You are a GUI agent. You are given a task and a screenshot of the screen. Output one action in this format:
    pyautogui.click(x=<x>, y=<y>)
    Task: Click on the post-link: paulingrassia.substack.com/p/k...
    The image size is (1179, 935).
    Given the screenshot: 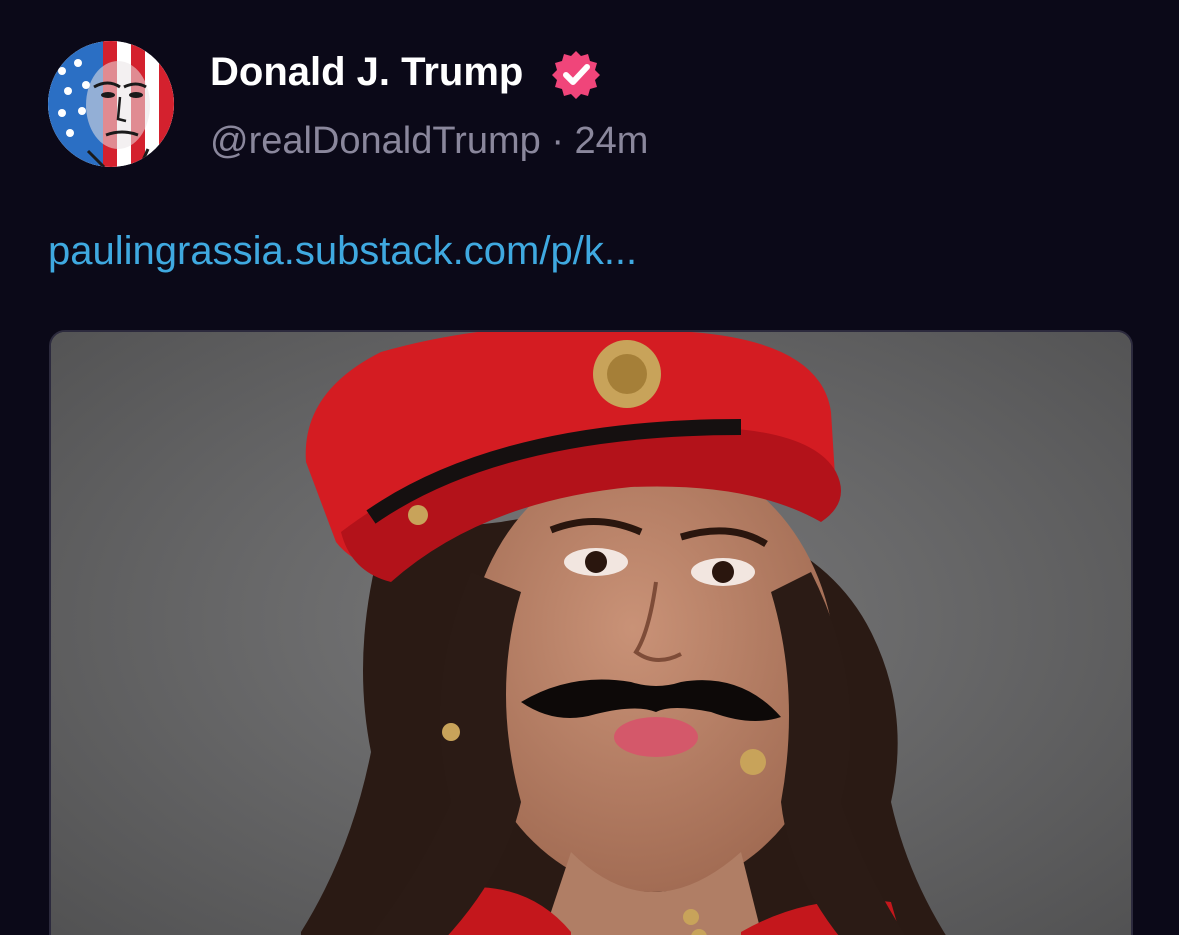 What is the action you would take?
    pyautogui.click(x=342, y=251)
    